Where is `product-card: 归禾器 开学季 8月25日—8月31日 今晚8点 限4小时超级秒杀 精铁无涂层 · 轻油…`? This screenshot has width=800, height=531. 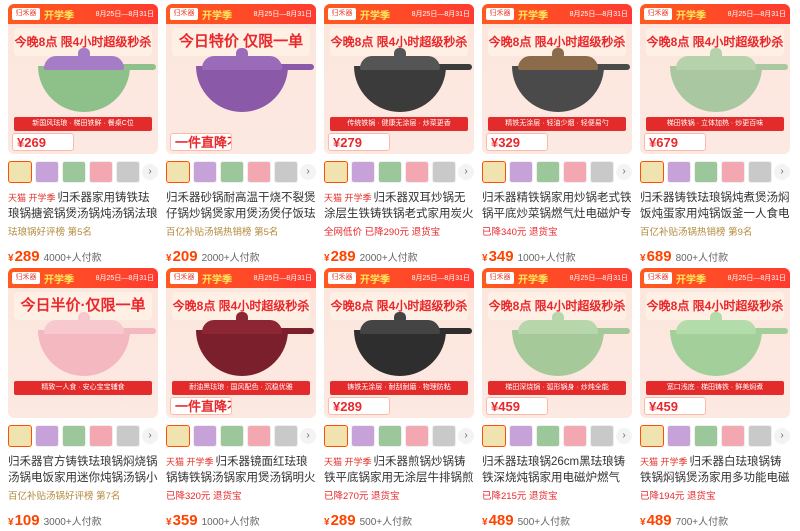
product-card: 归禾器 开学季 8月25日—8月31日 今晚8点 限4小时超级秒杀 精铁无涂层 · 轻油… is located at coordinates (557, 135).